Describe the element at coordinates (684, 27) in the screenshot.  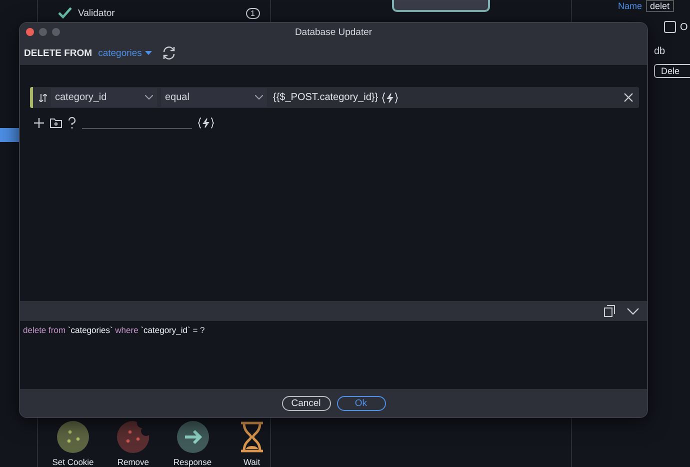
I see `checkbox-label: O` at that location.